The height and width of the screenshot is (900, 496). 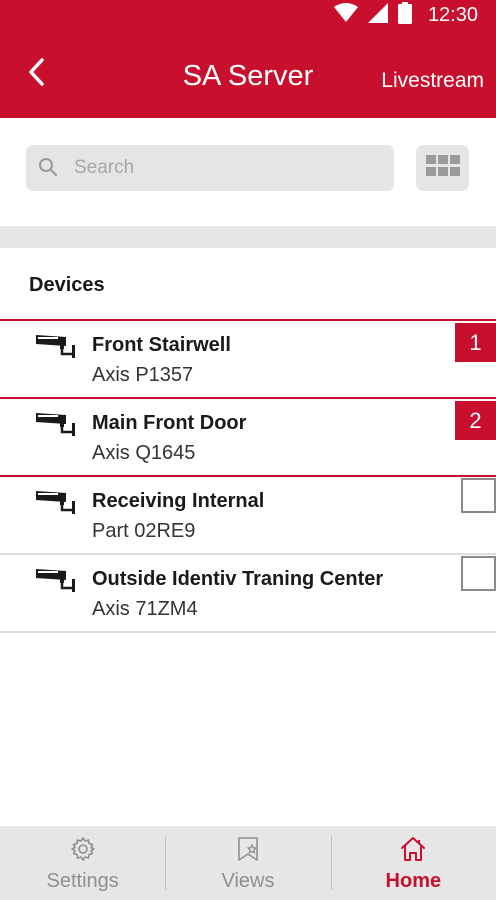 I want to click on home-icon, so click(x=413, y=851).